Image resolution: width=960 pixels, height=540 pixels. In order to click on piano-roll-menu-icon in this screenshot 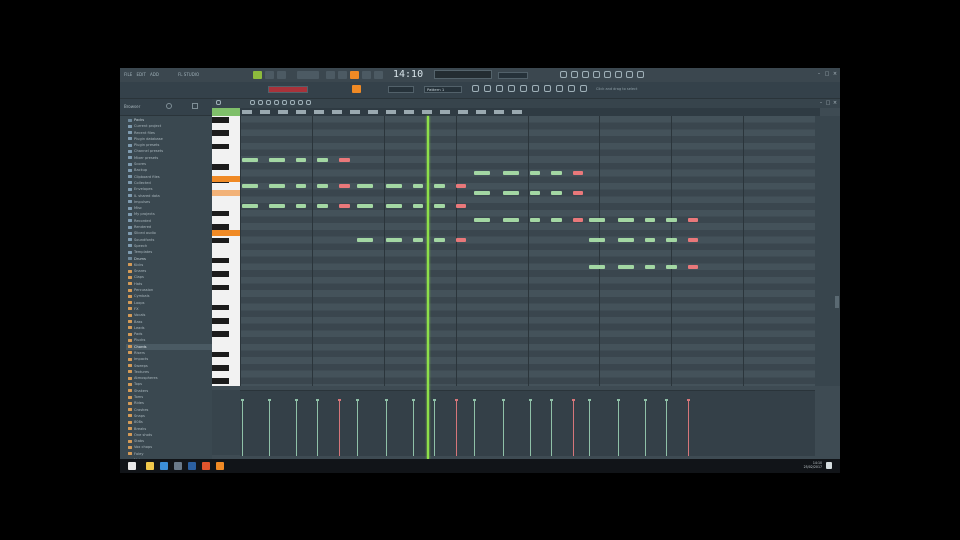, I will do `click(218, 102)`.